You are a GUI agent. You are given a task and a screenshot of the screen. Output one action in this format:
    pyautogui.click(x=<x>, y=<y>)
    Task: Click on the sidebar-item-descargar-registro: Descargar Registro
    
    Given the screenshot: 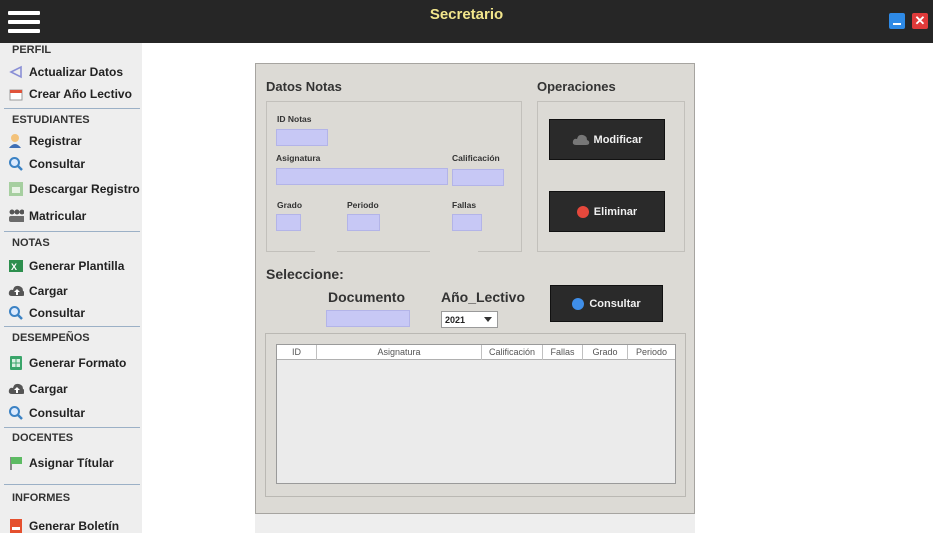 What is the action you would take?
    pyautogui.click(x=71, y=189)
    